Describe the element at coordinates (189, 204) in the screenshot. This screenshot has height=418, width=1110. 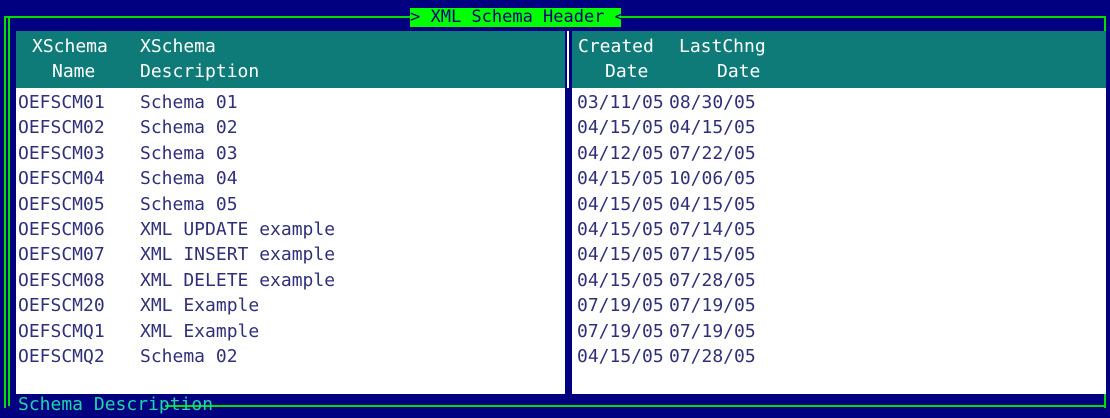
I see `schema-description: Schema 05` at that location.